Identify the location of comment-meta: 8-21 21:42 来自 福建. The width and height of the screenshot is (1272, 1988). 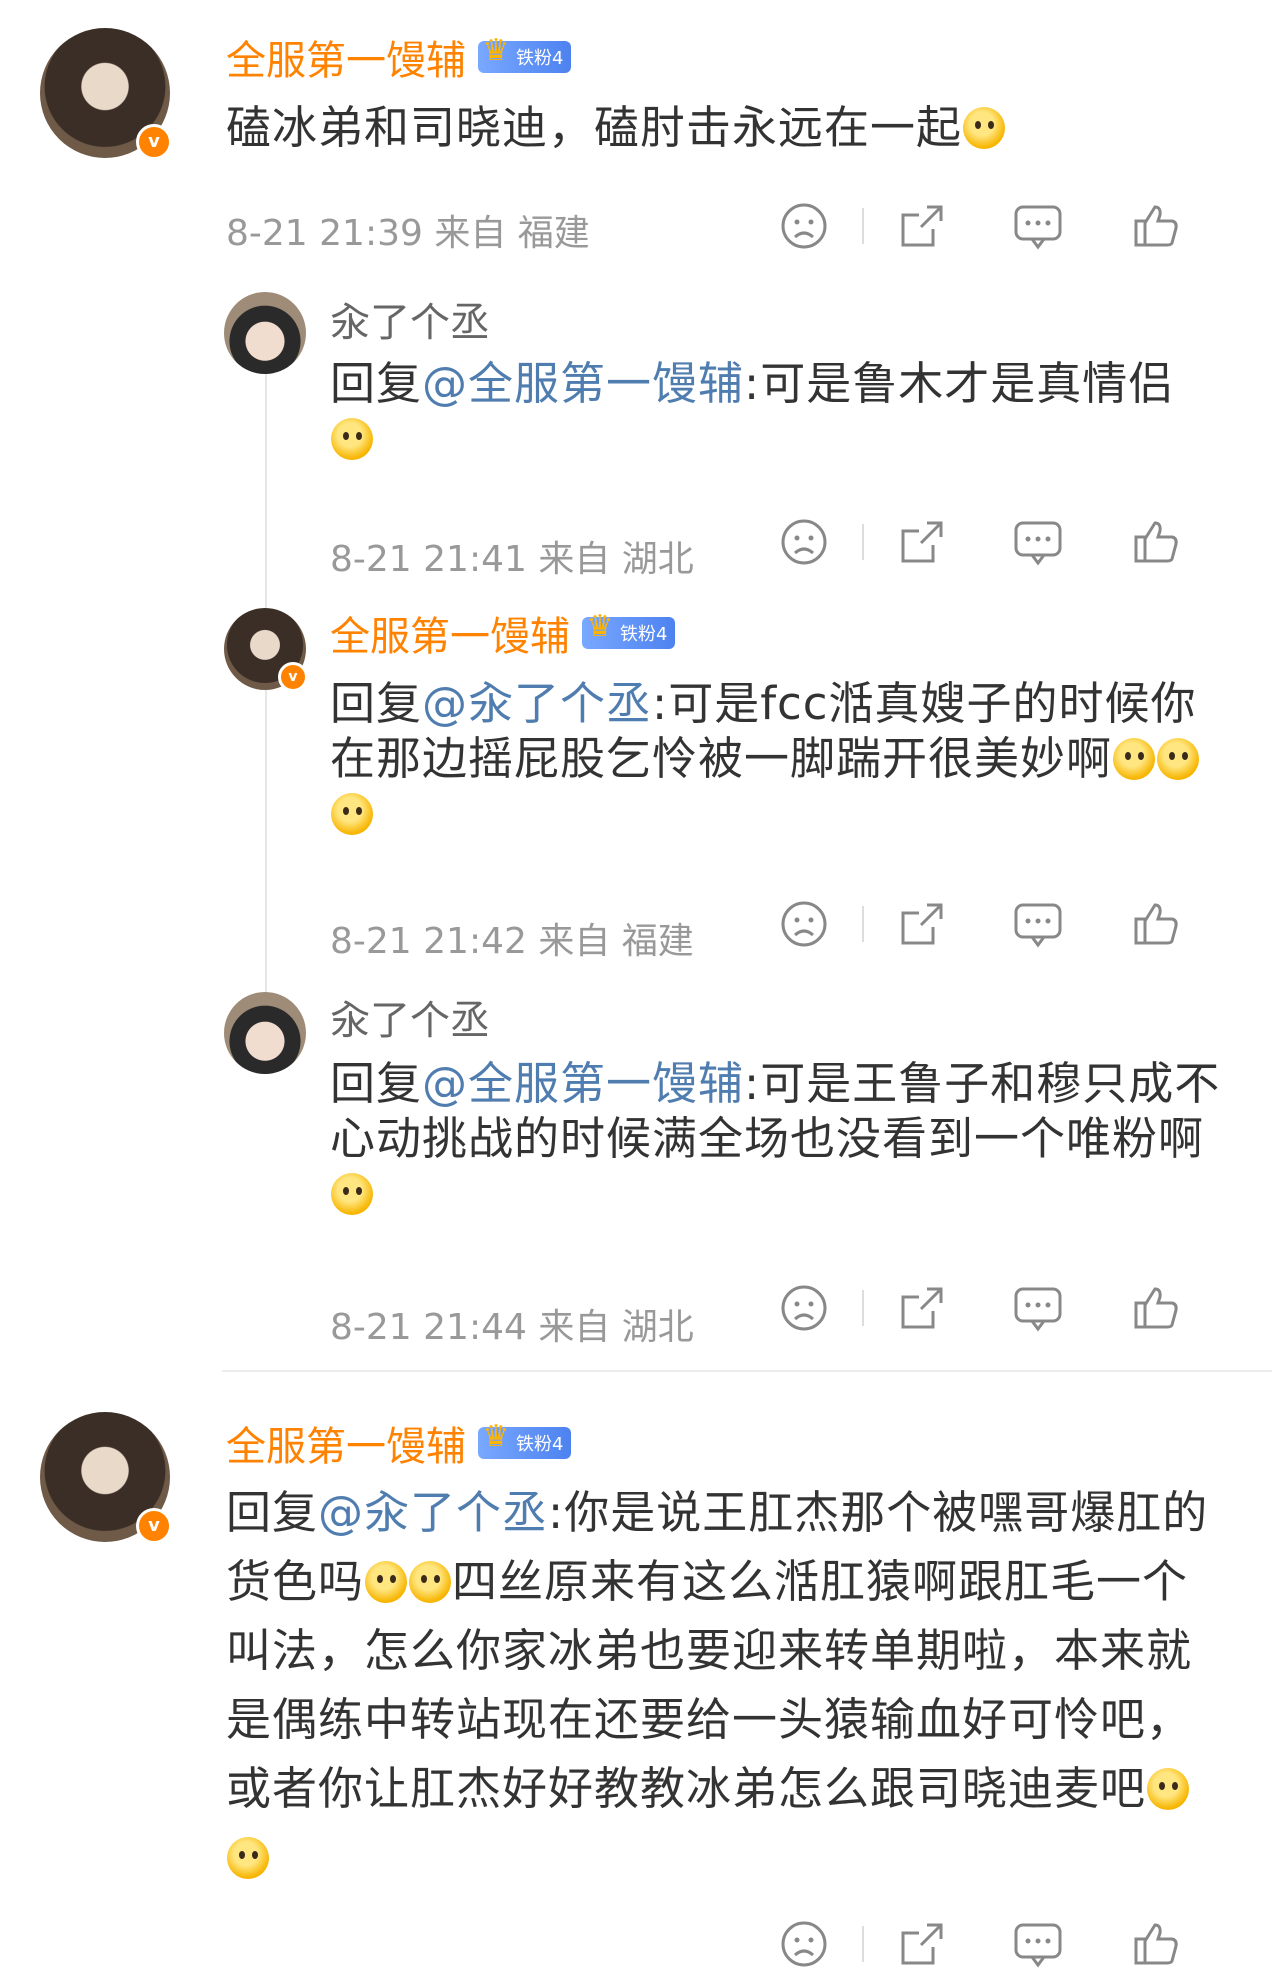
(512, 941).